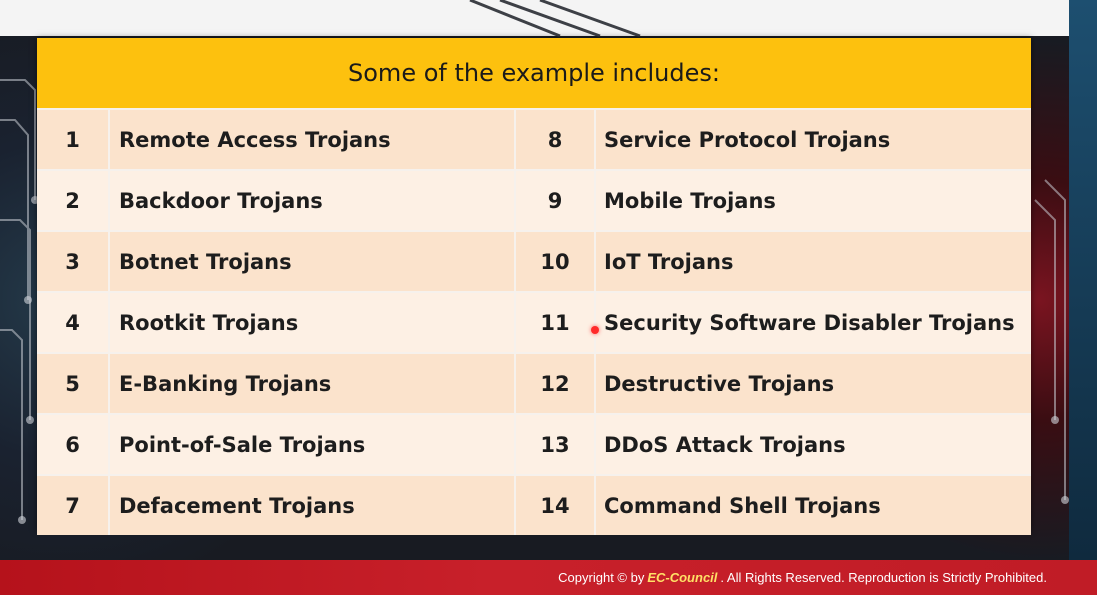 The height and width of the screenshot is (595, 1097). What do you see at coordinates (556, 261) in the screenshot?
I see `item-number: 10` at bounding box center [556, 261].